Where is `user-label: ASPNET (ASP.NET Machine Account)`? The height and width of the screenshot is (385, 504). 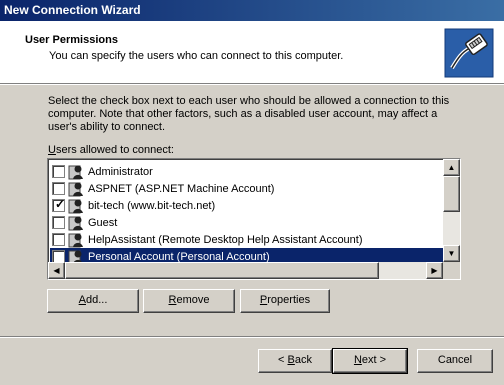 user-label: ASPNET (ASP.NET Machine Account) is located at coordinates (181, 188).